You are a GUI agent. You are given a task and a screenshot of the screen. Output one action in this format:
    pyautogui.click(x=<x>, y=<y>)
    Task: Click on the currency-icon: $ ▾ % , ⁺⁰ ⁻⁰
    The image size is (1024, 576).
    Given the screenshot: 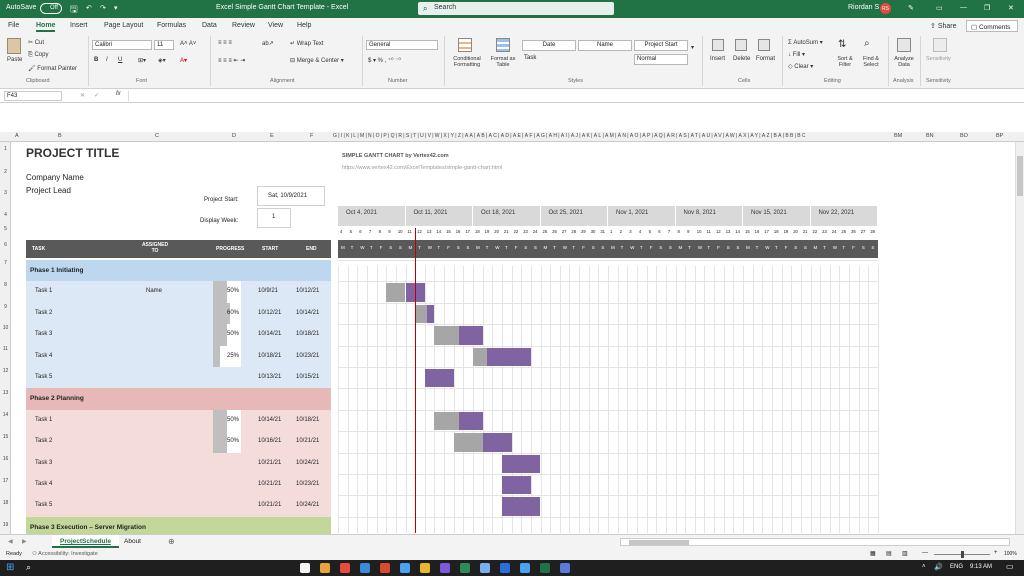 What is the action you would take?
    pyautogui.click(x=384, y=60)
    